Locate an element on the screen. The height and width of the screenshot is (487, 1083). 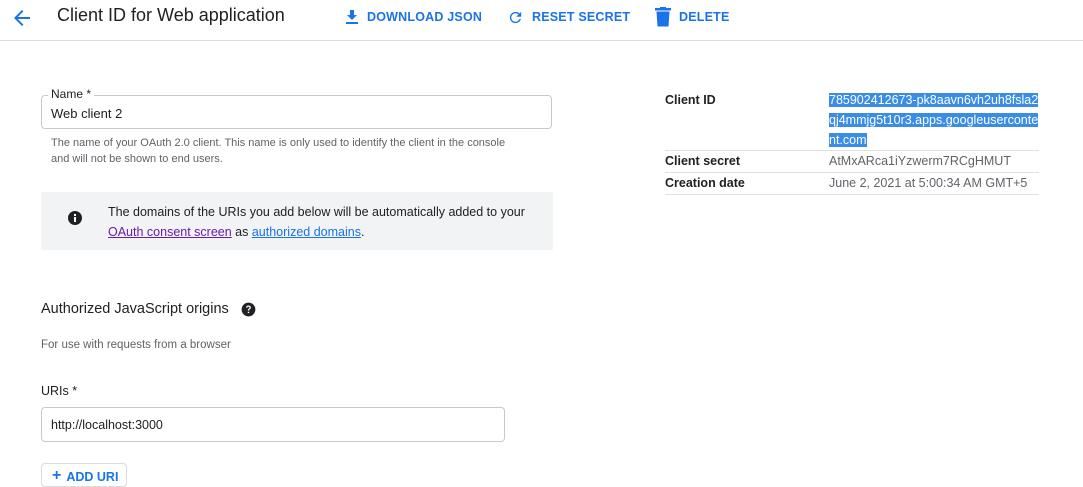
add-uri-label: ADD URI is located at coordinates (92, 477).